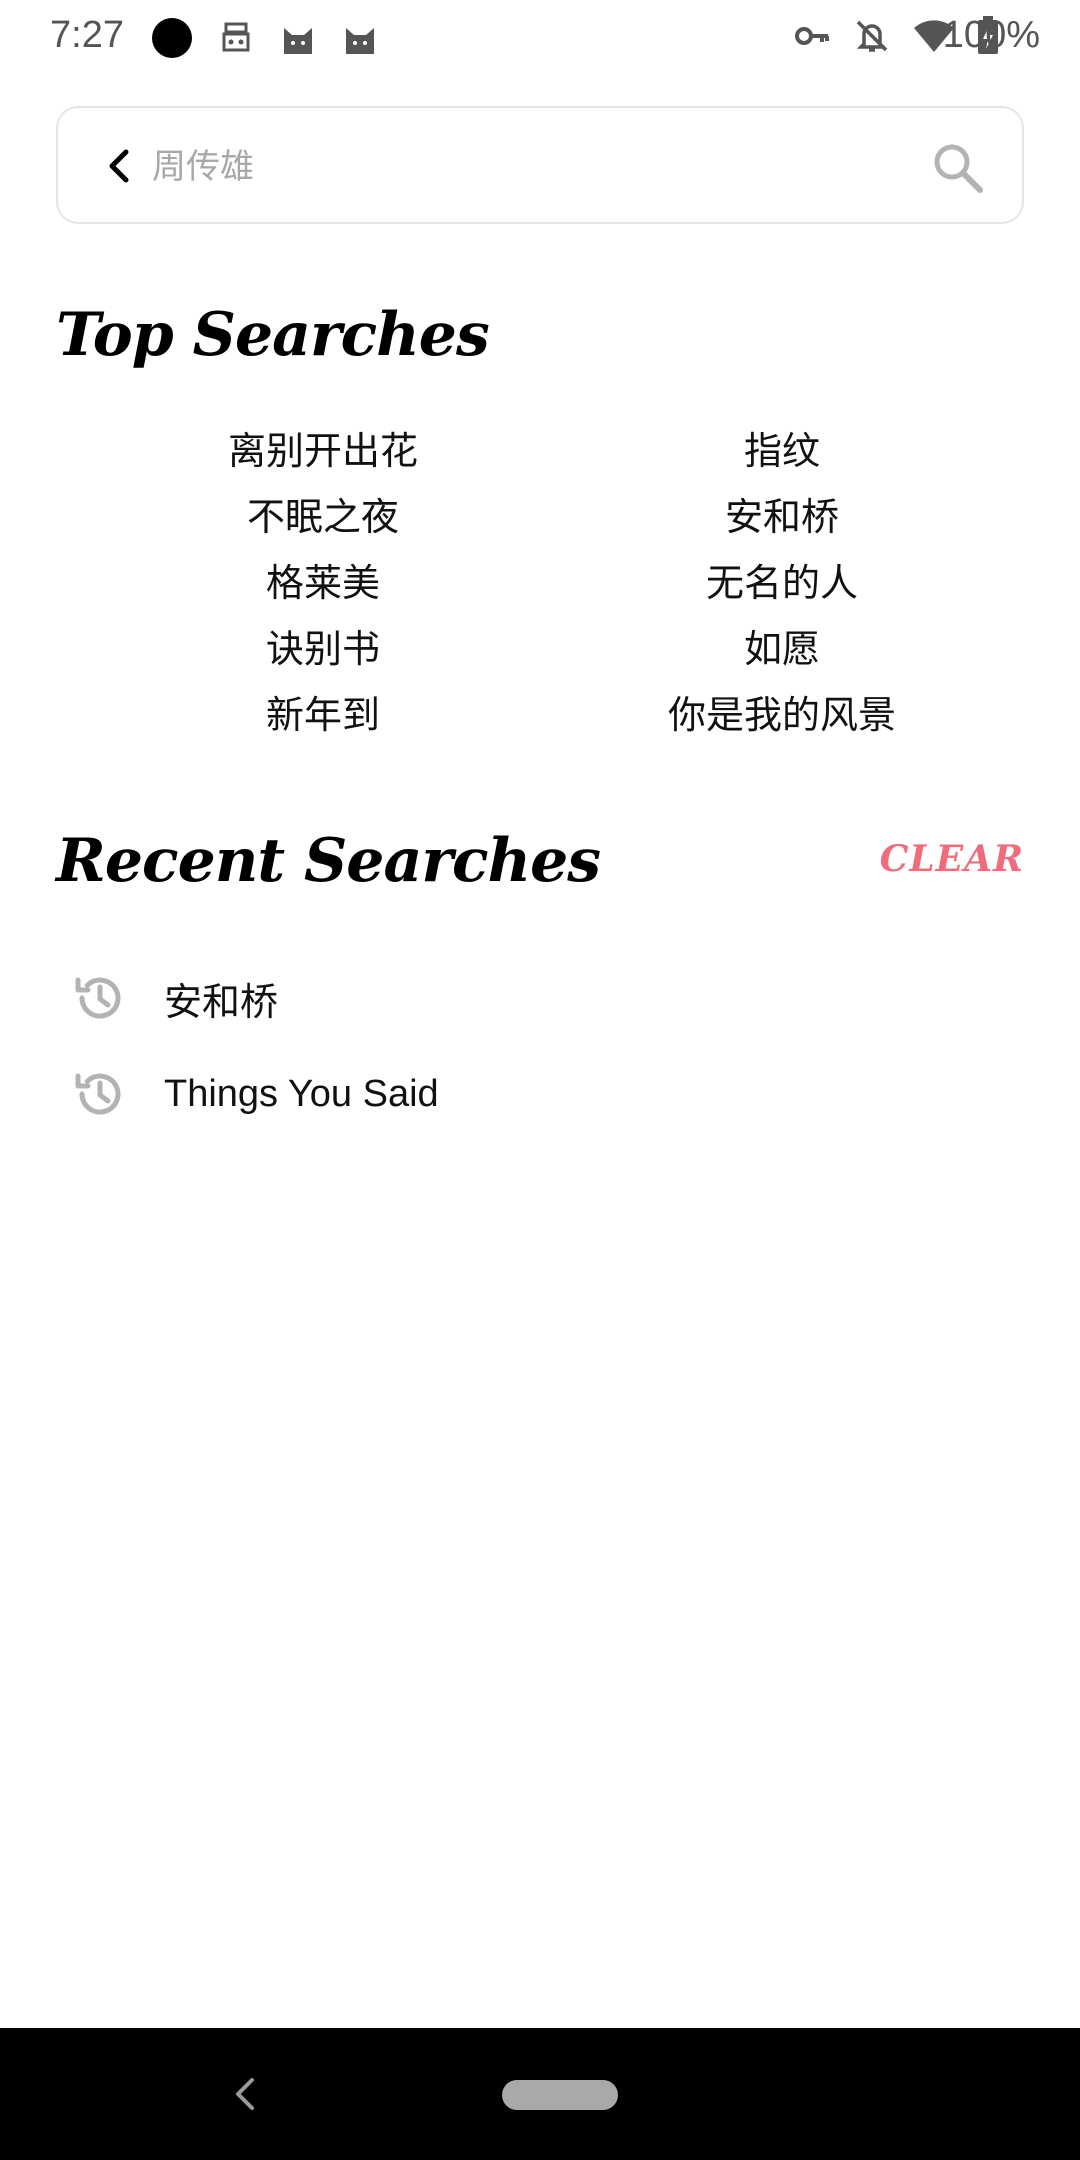 The image size is (1080, 2160). I want to click on recent-searches-list: 安和桥 Things You Said, so click(540, 1046).